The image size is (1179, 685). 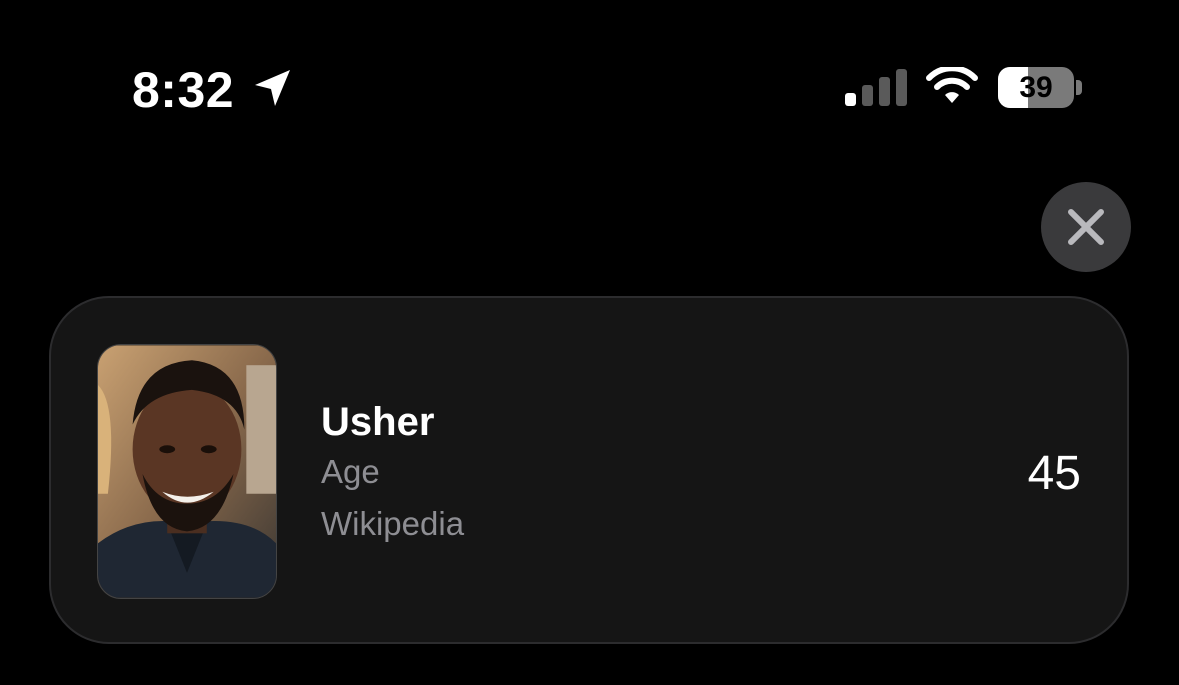 I want to click on location-arrow-icon, so click(x=272, y=88).